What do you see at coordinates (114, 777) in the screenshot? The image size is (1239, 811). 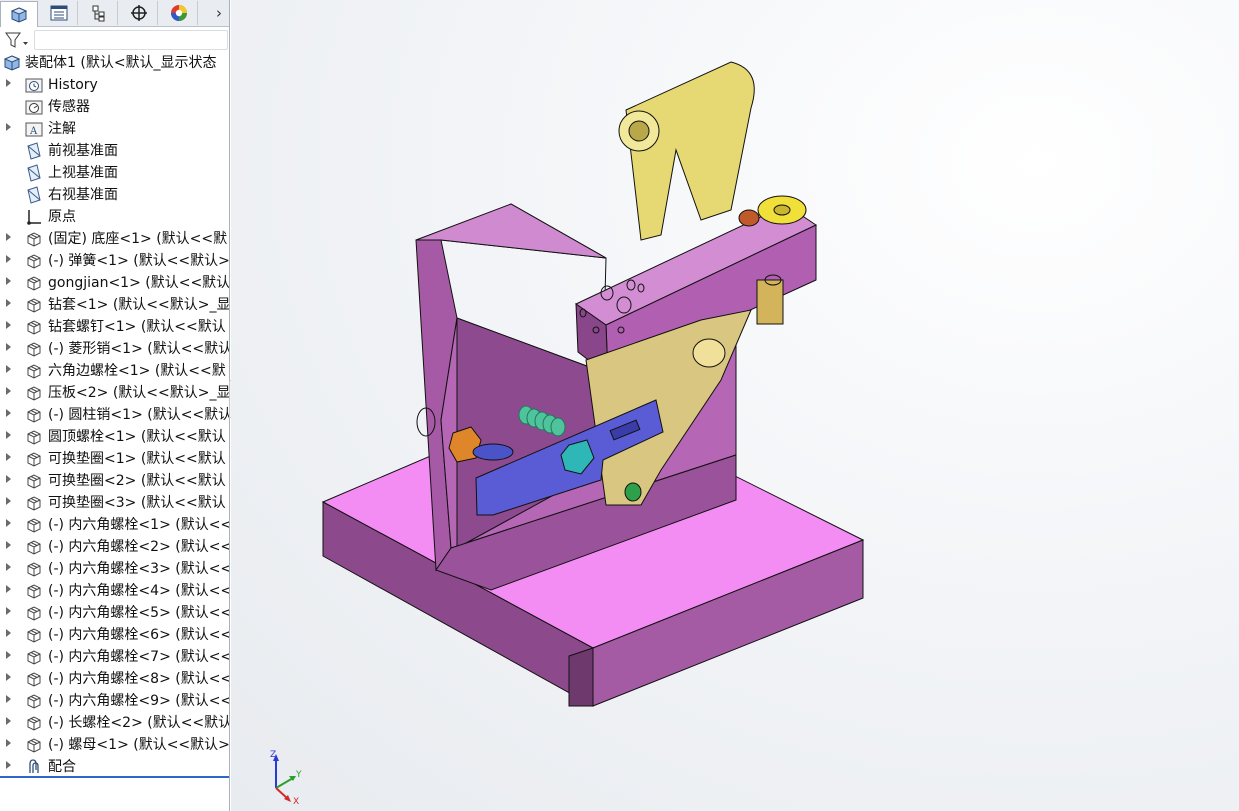 I see `tree-scroll-separator` at bounding box center [114, 777].